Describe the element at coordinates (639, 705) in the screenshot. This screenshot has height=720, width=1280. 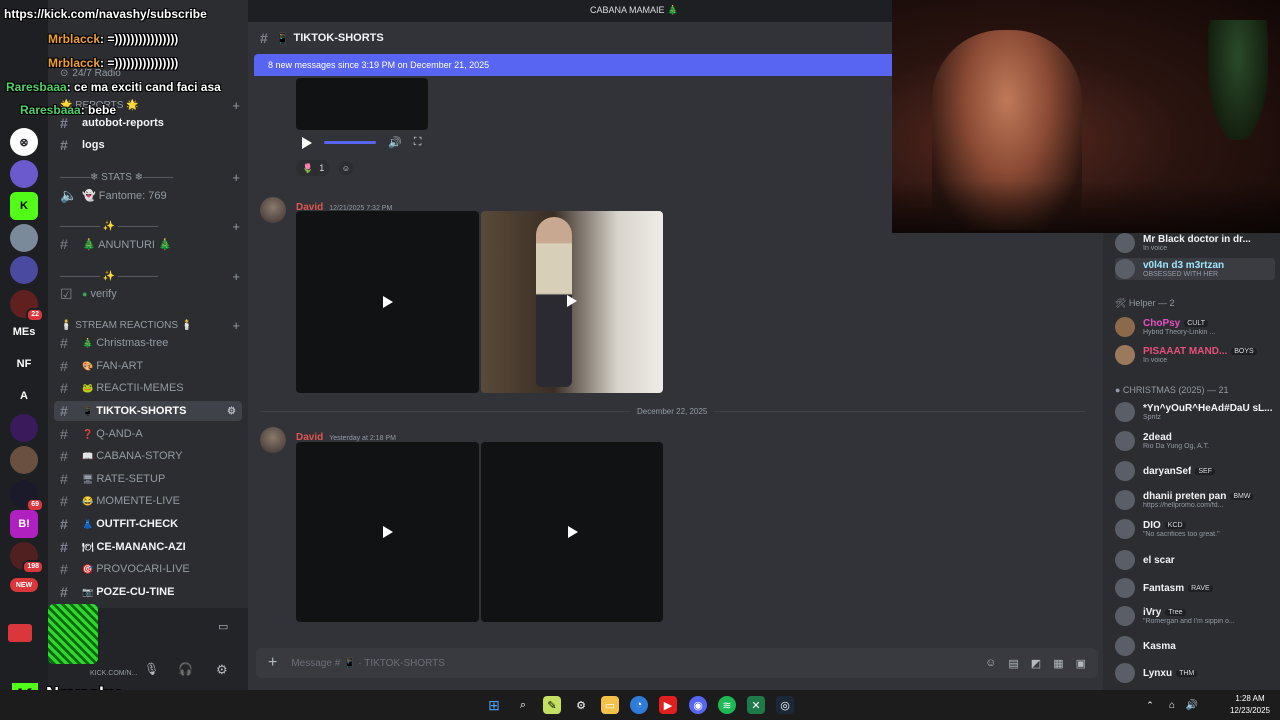
I see `browser-icon: ◔` at that location.